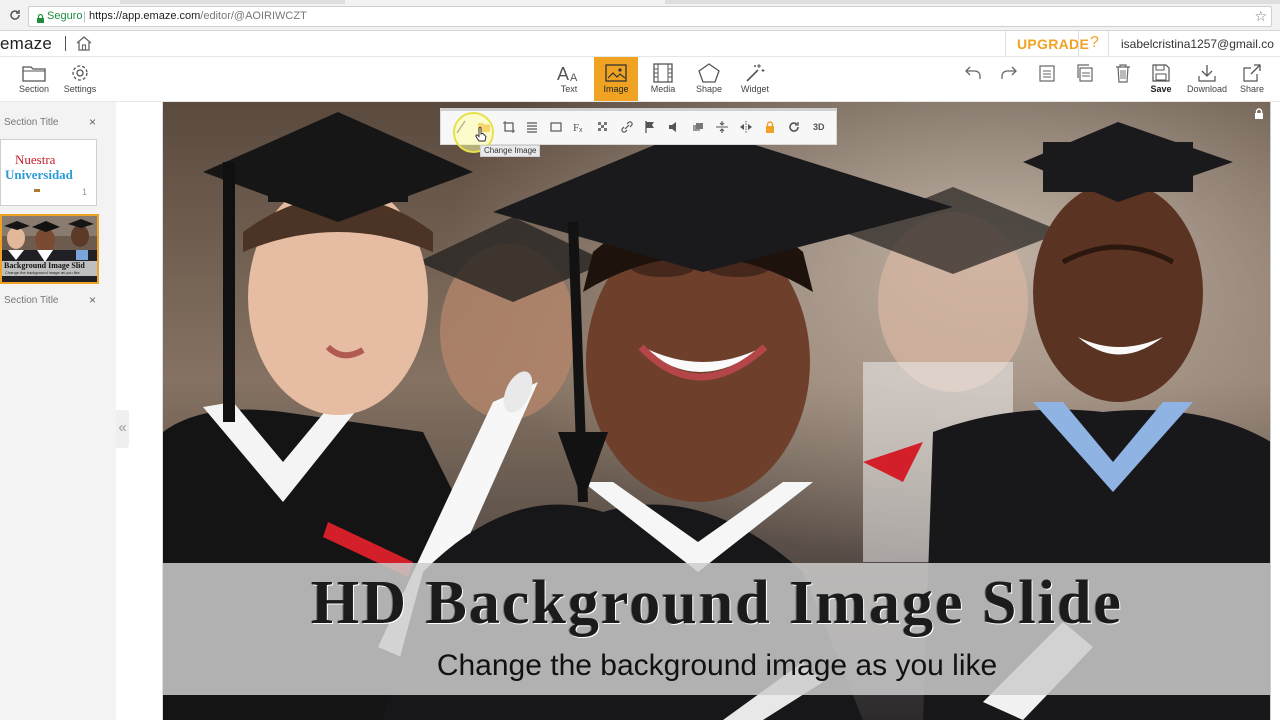 The height and width of the screenshot is (720, 1280). I want to click on canvas-scroll-edge, so click(1275, 411).